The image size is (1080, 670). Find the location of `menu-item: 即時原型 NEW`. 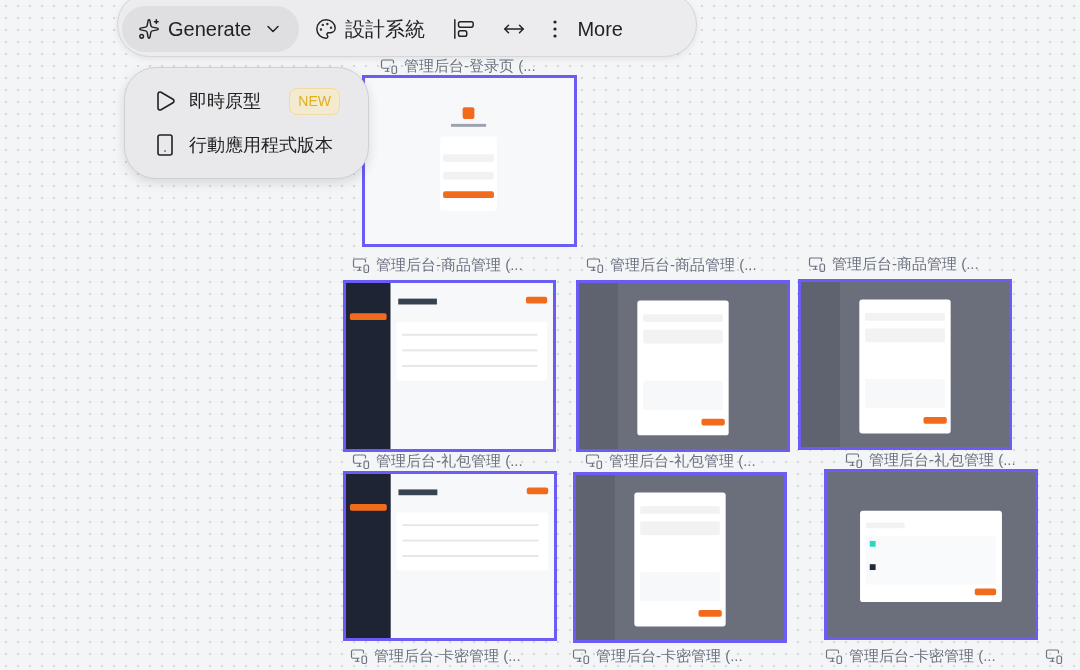

menu-item: 即時原型 NEW is located at coordinates (246, 101).